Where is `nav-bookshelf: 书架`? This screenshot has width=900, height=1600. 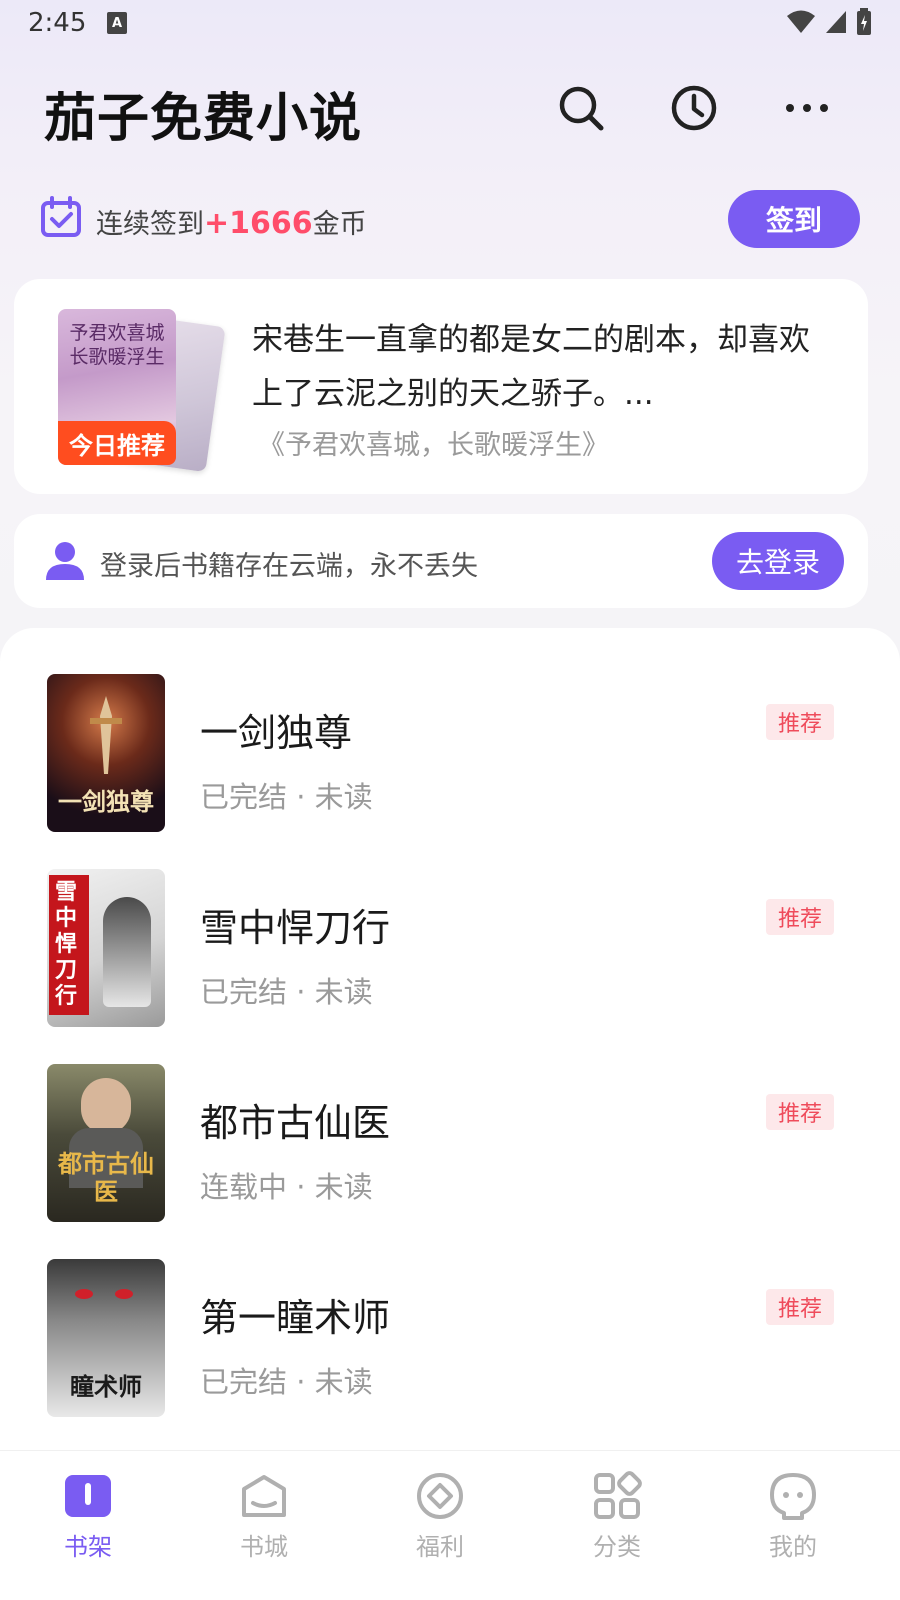
nav-bookshelf: 书架 is located at coordinates (88, 1526).